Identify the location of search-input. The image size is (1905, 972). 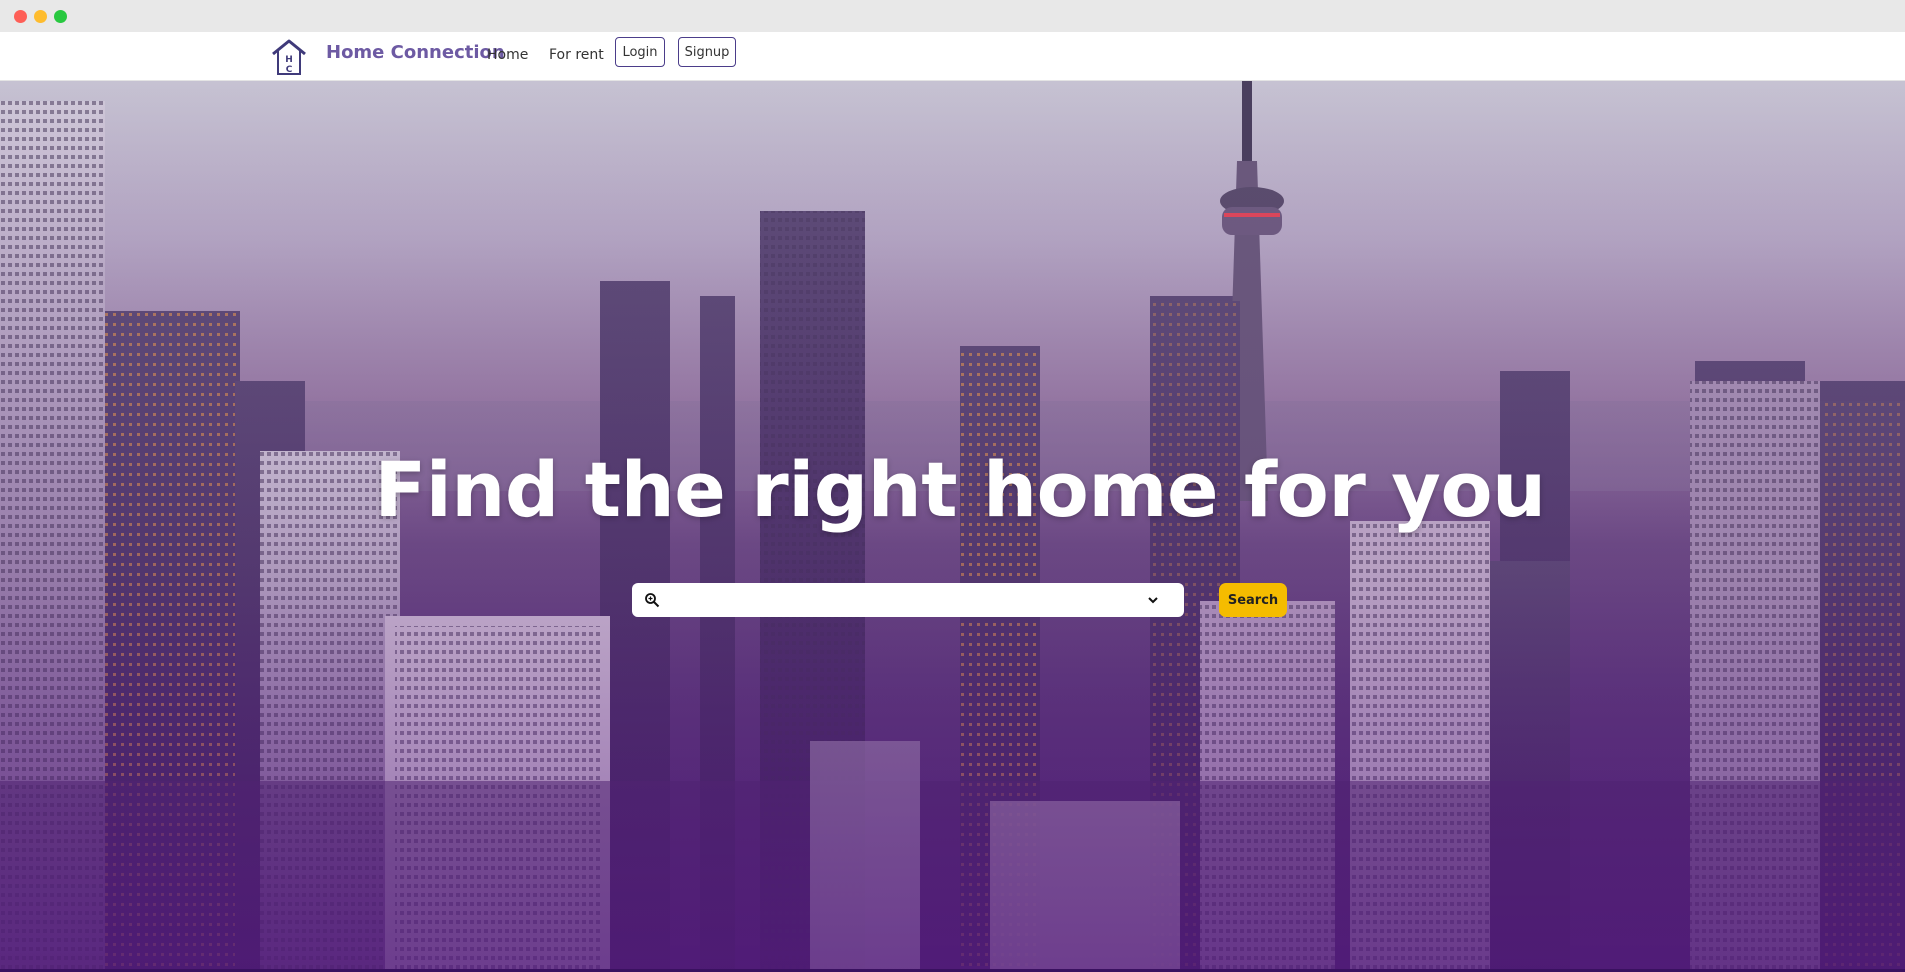
(905, 601).